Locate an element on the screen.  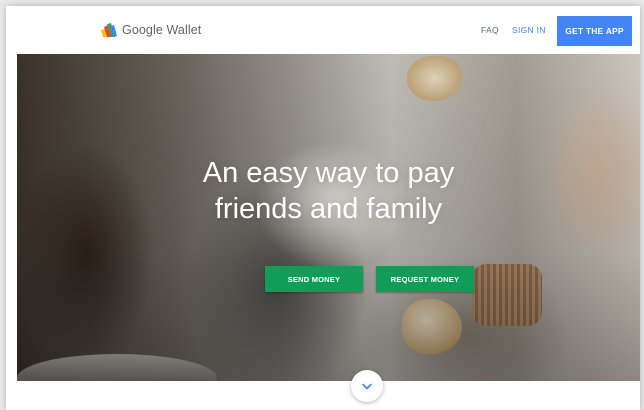
hero-title-line-1: An easy way to pay is located at coordinates (328, 173).